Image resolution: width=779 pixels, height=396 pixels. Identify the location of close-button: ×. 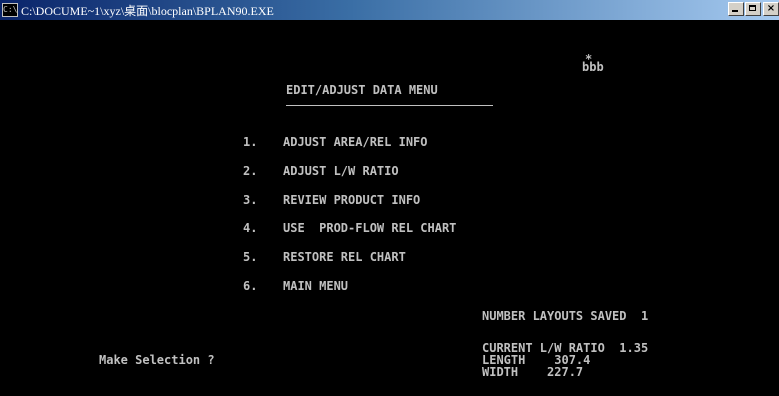
(771, 9).